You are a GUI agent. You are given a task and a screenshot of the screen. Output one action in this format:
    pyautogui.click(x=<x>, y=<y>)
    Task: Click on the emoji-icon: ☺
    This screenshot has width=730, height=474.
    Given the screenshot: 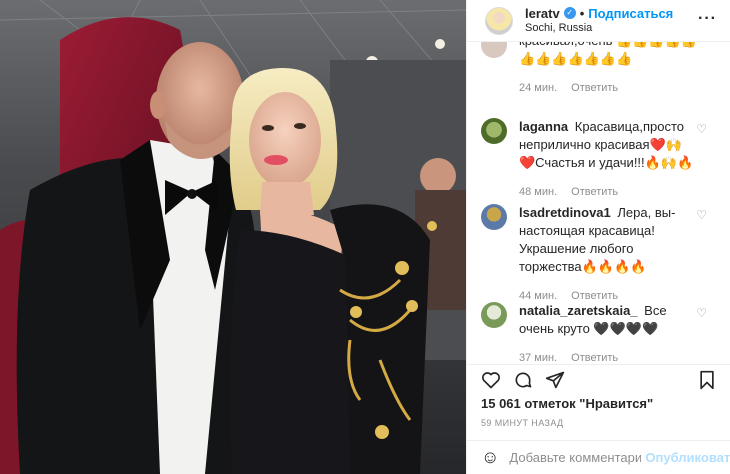 What is the action you would take?
    pyautogui.click(x=490, y=457)
    